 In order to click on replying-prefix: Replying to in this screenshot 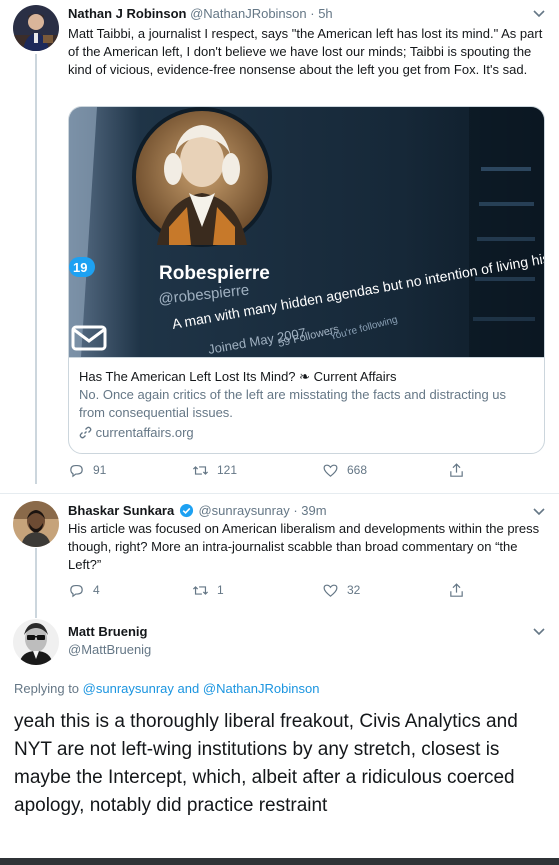, I will do `click(47, 688)`.